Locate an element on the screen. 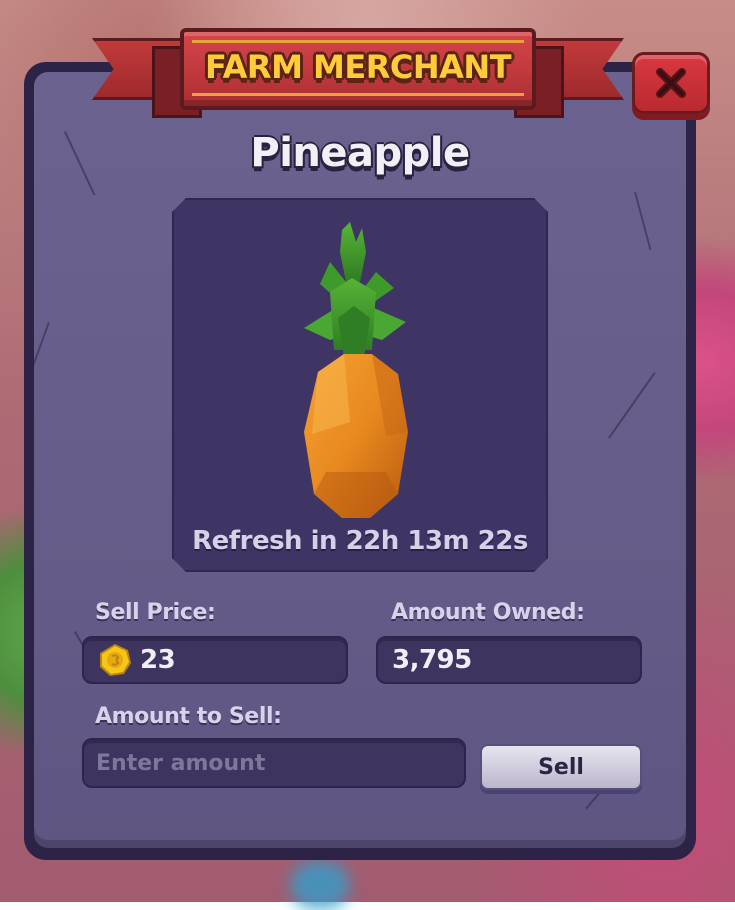  close-button is located at coordinates (671, 83).